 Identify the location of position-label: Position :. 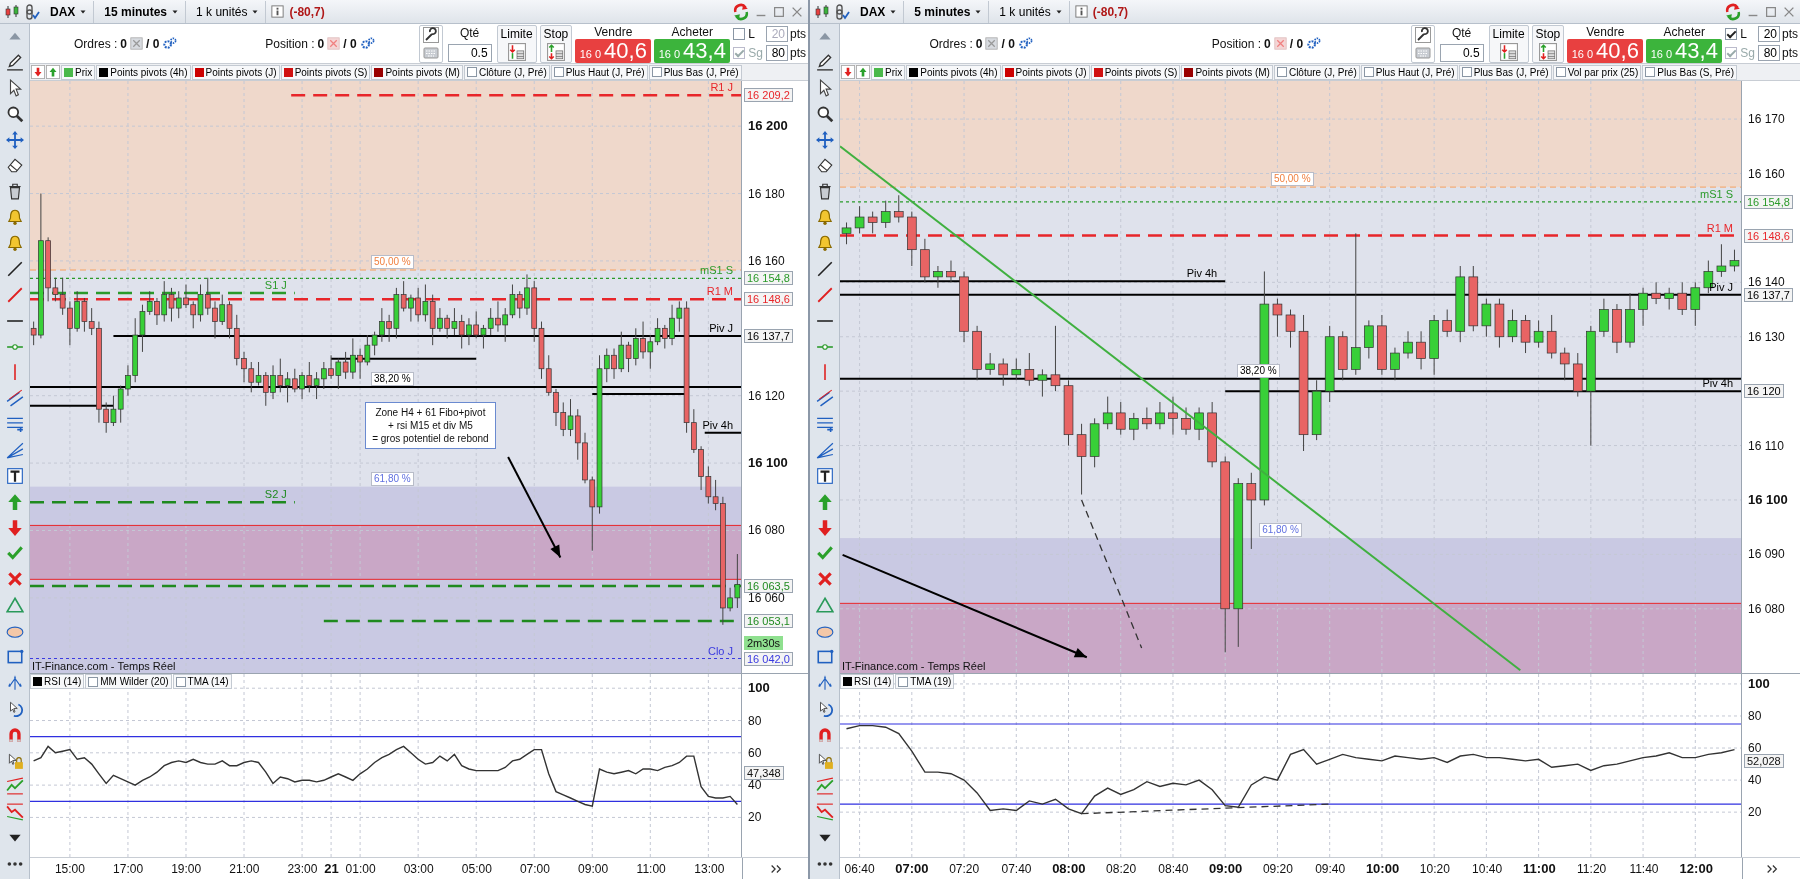
(1236, 43).